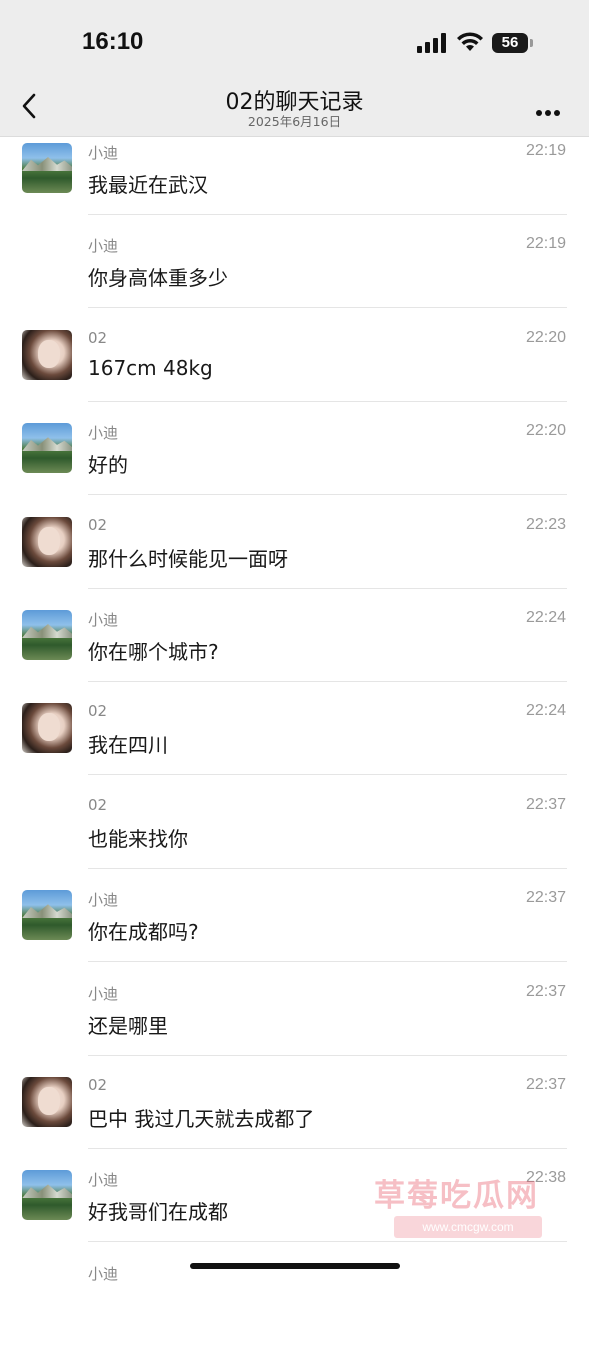  Describe the element at coordinates (158, 1212) in the screenshot. I see `message-text: 好我哥们在成都` at that location.